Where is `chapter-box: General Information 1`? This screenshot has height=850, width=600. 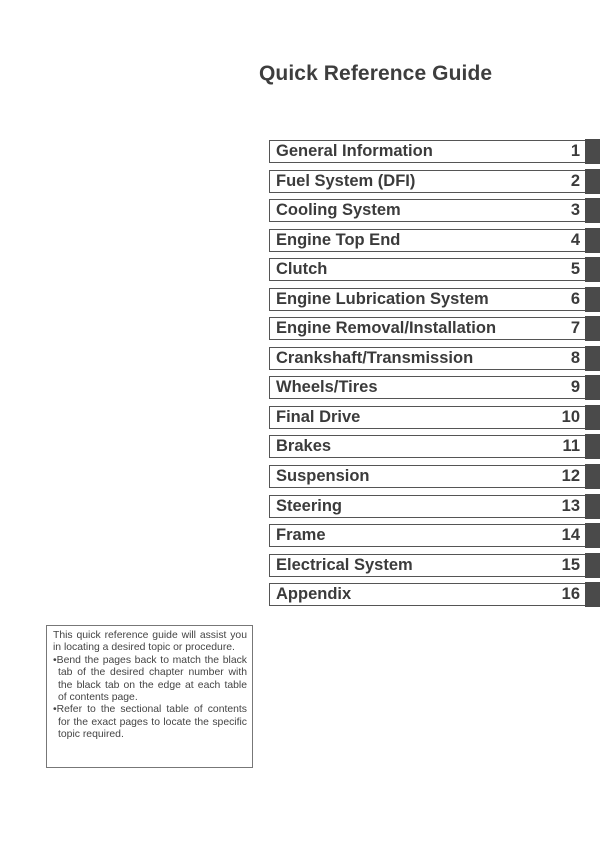 chapter-box: General Information 1 is located at coordinates (427, 151).